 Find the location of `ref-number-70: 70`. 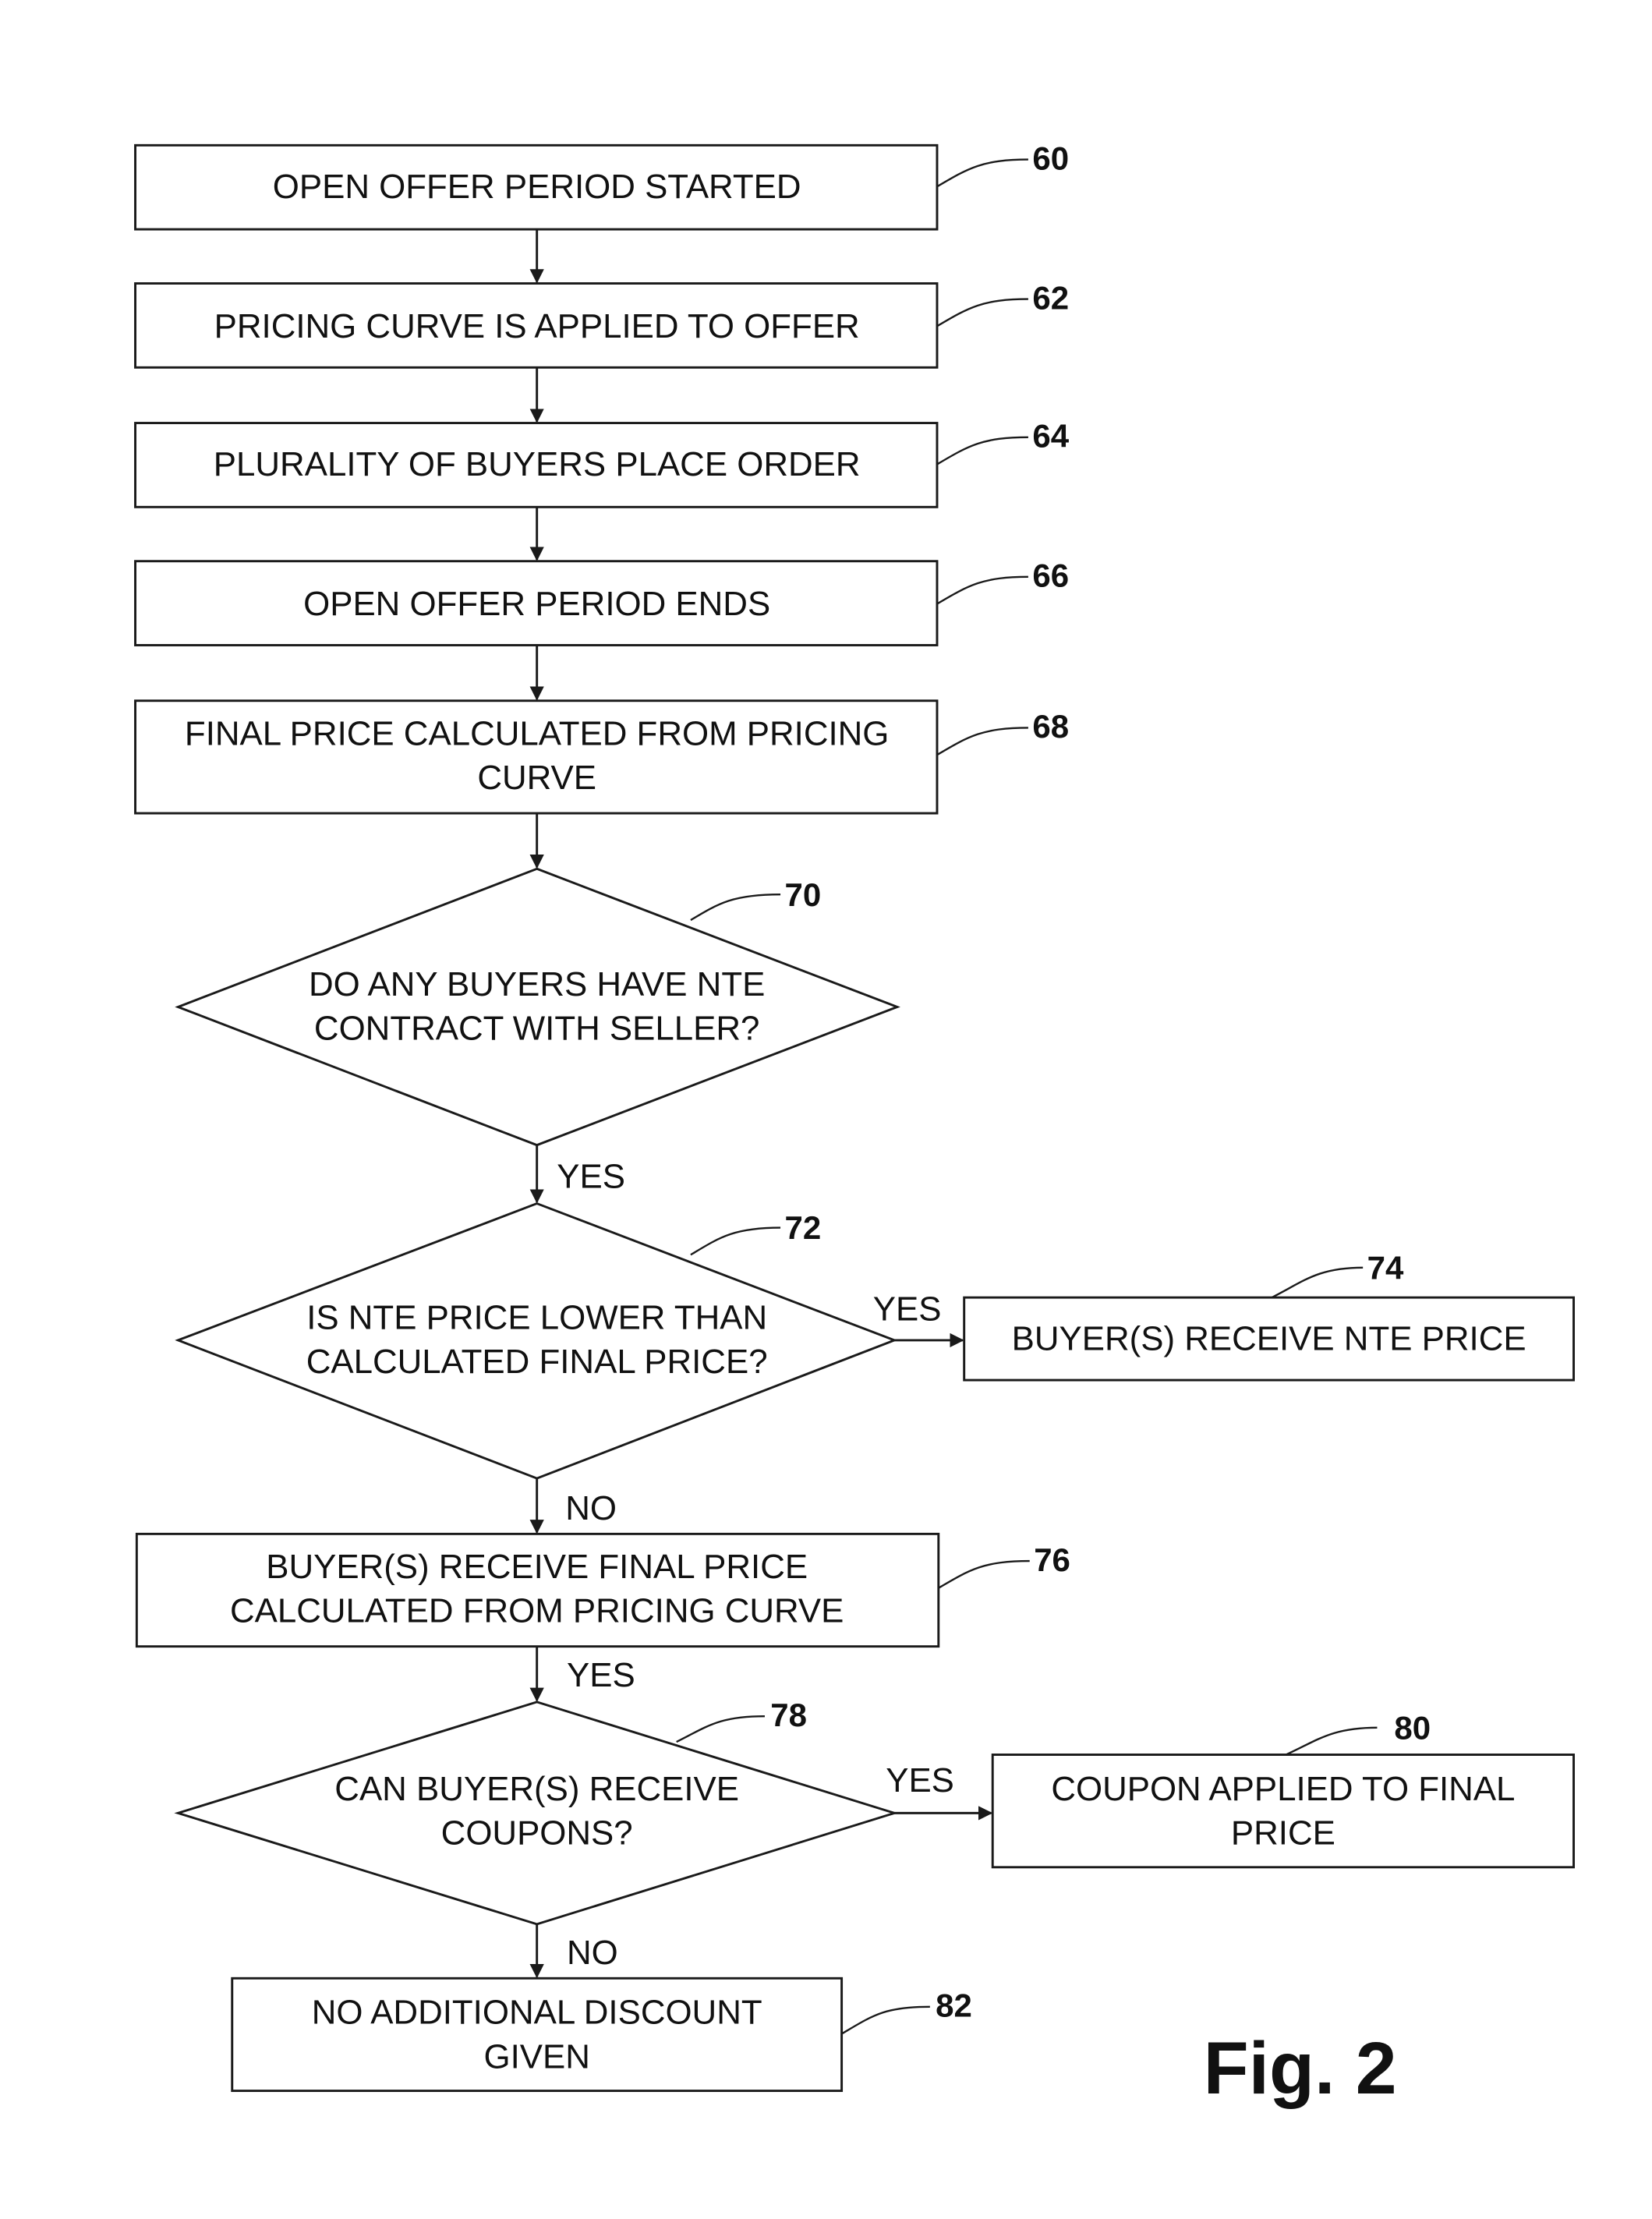

ref-number-70: 70 is located at coordinates (803, 894).